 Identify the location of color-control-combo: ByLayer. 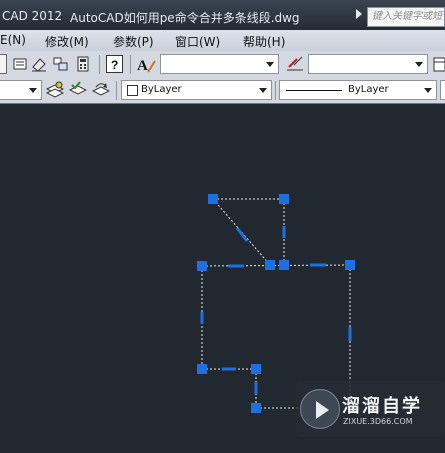
(196, 90).